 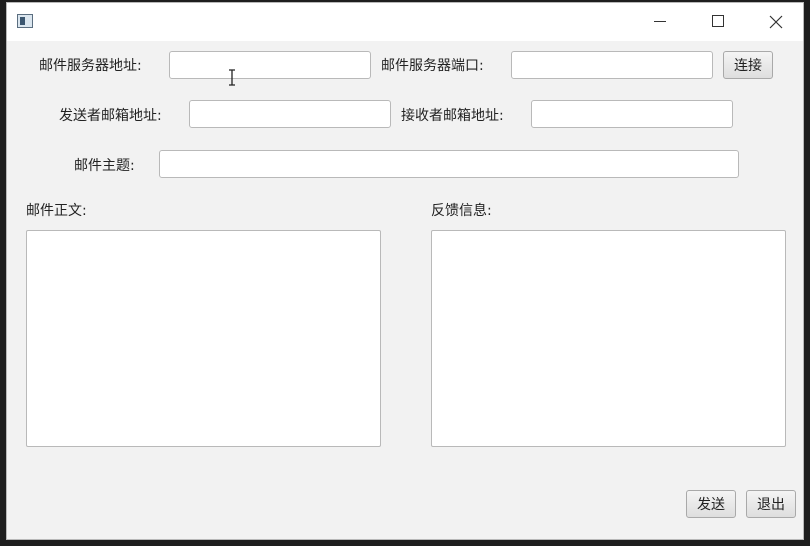 I want to click on subject-input, so click(x=449, y=164).